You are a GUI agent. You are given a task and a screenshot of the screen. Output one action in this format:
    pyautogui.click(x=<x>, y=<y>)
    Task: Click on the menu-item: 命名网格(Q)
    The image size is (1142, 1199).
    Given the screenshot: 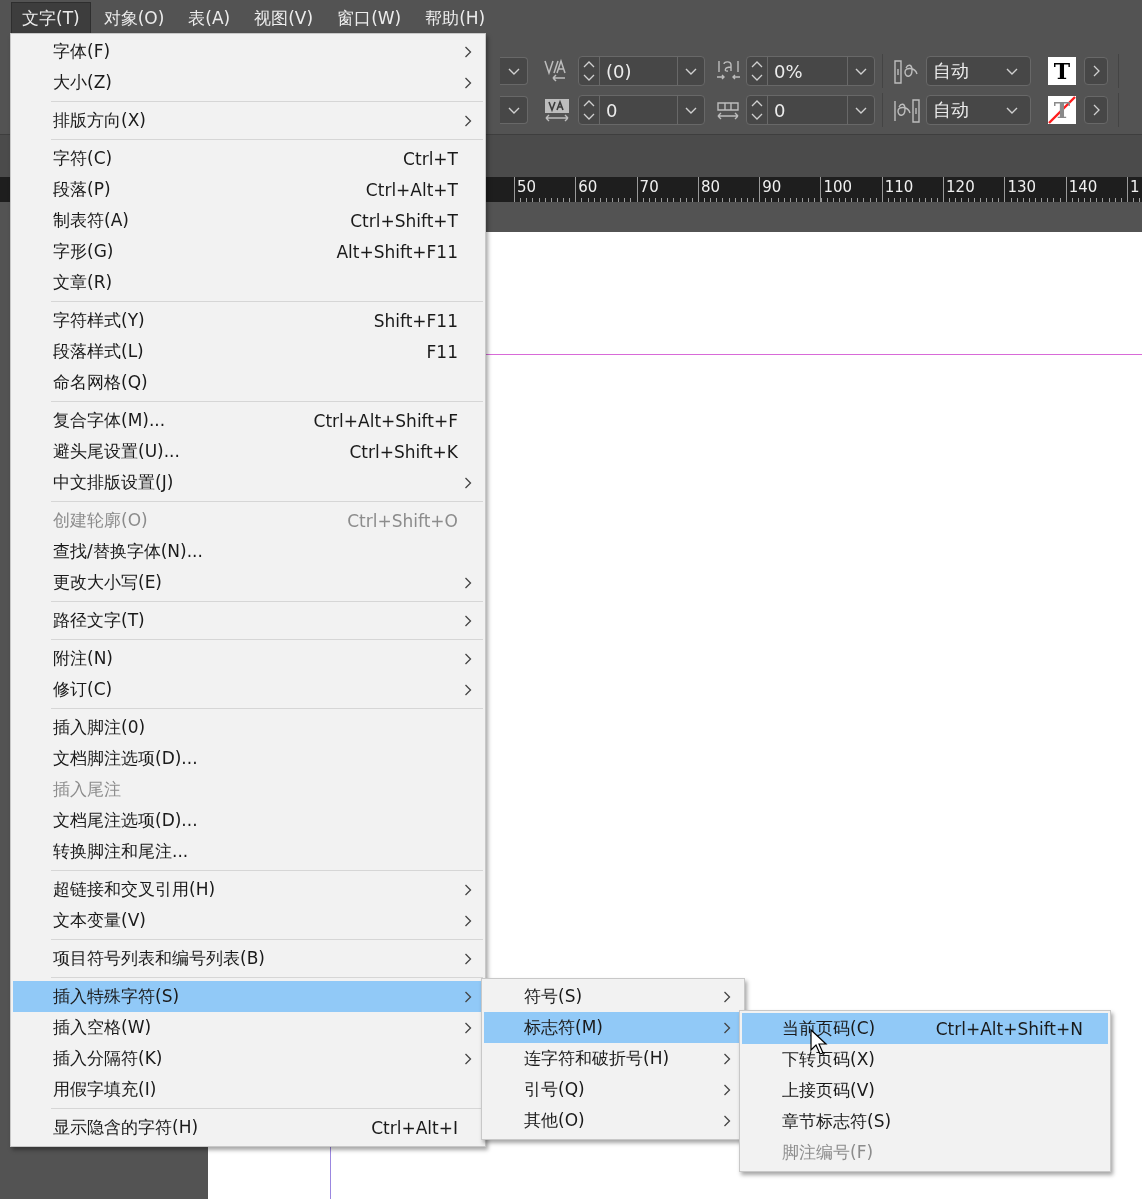 What is the action you would take?
    pyautogui.click(x=248, y=382)
    